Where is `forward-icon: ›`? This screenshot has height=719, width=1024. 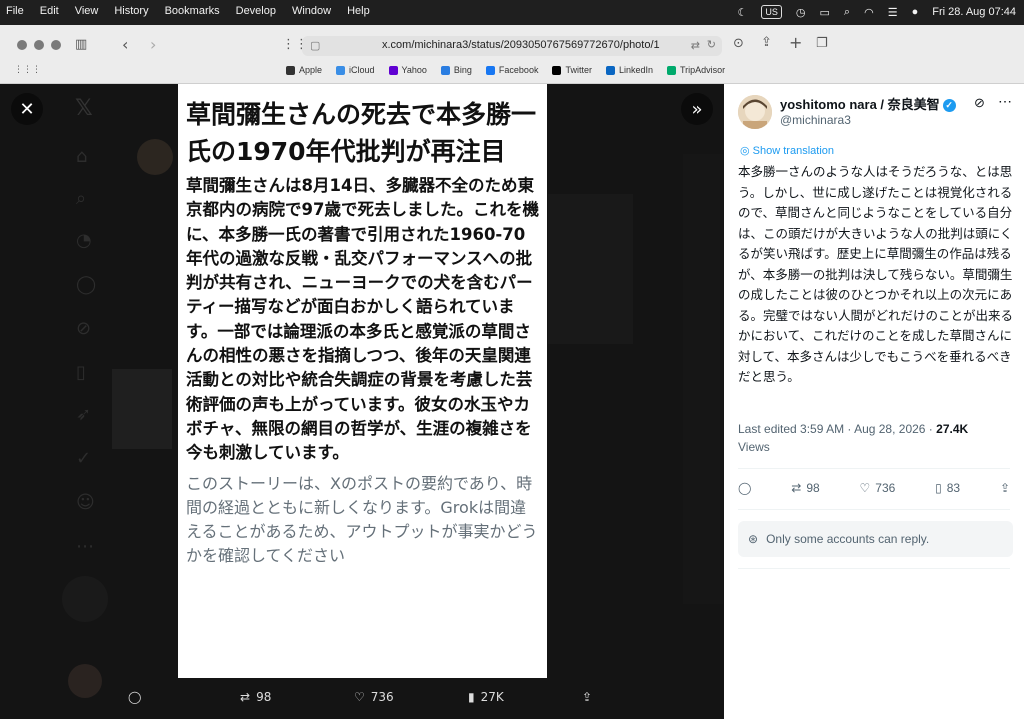
forward-icon: › is located at coordinates (153, 44).